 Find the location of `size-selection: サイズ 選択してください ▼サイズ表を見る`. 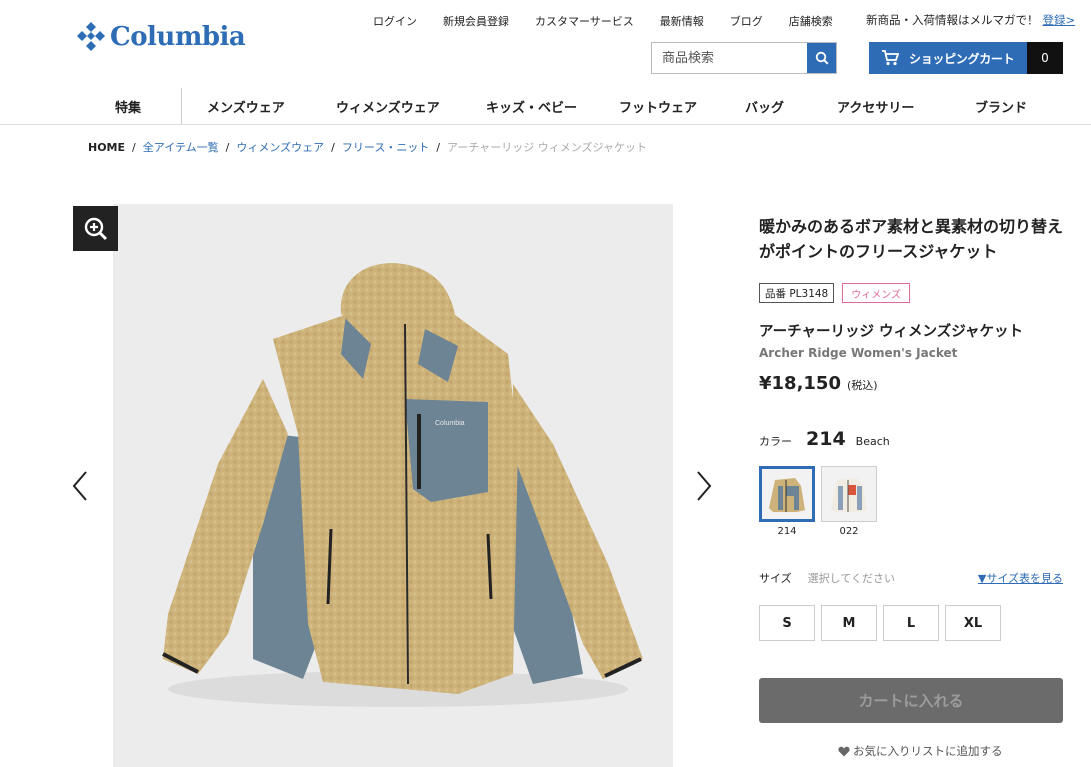

size-selection: サイズ 選択してください ▼サイズ表を見る is located at coordinates (911, 578).